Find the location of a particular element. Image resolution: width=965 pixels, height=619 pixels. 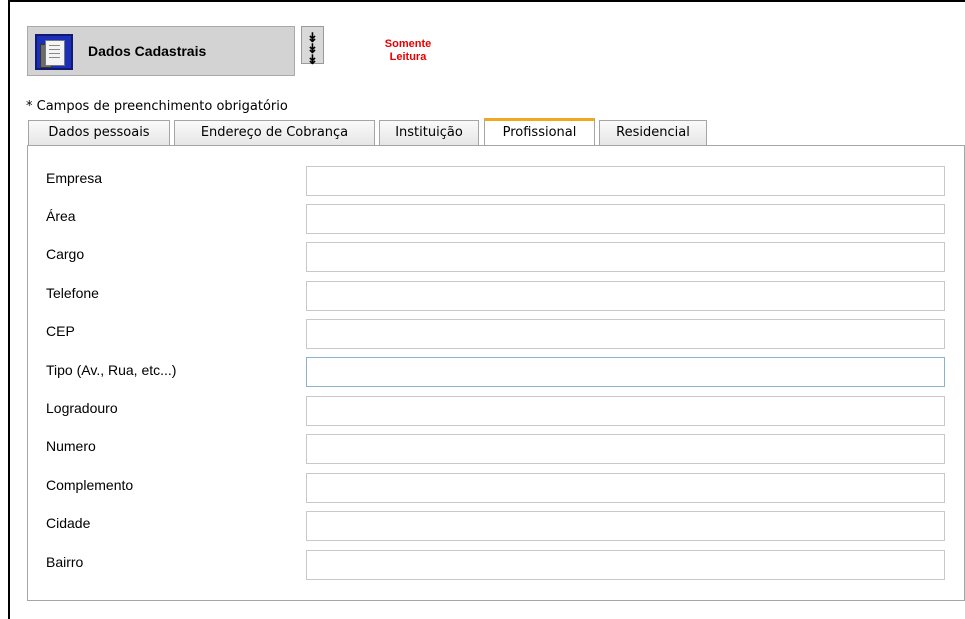

logradouro-input is located at coordinates (625, 411).